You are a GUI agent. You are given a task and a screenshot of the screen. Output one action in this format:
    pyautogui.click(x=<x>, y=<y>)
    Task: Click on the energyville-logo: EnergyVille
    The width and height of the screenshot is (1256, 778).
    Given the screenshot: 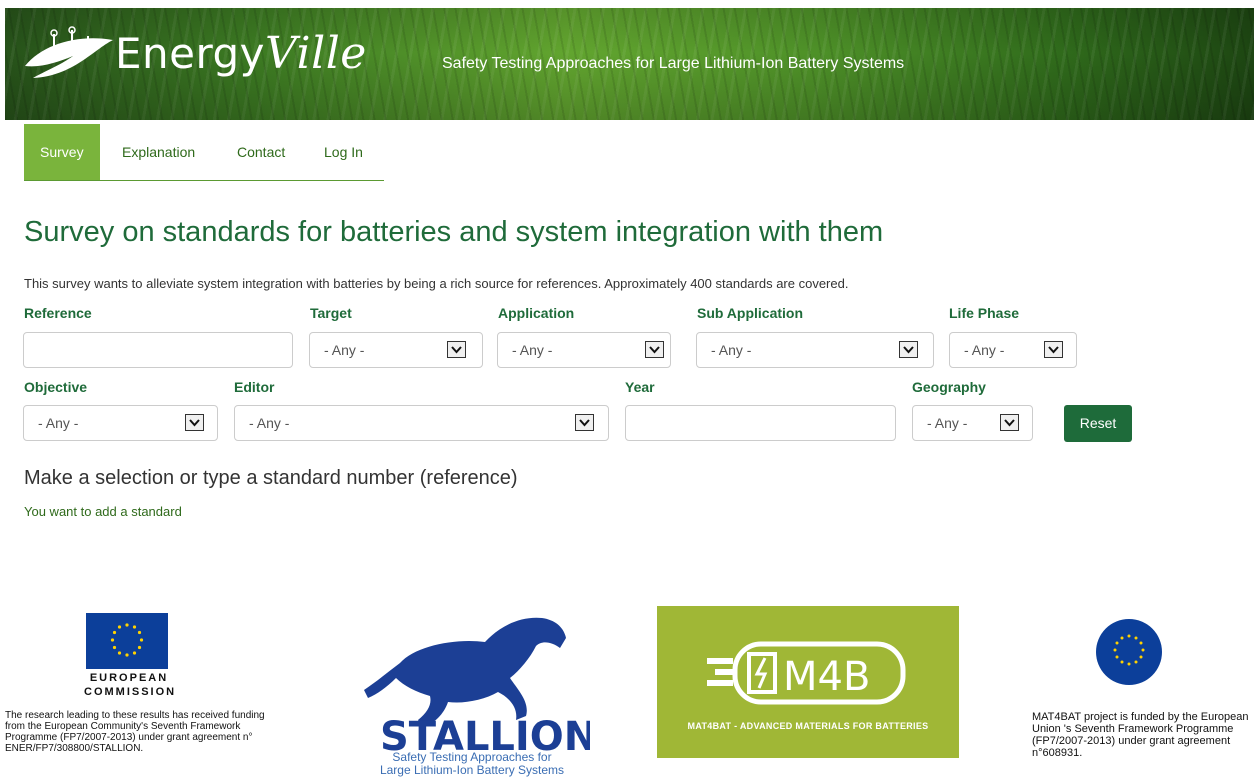 What is the action you would take?
    pyautogui.click(x=241, y=53)
    